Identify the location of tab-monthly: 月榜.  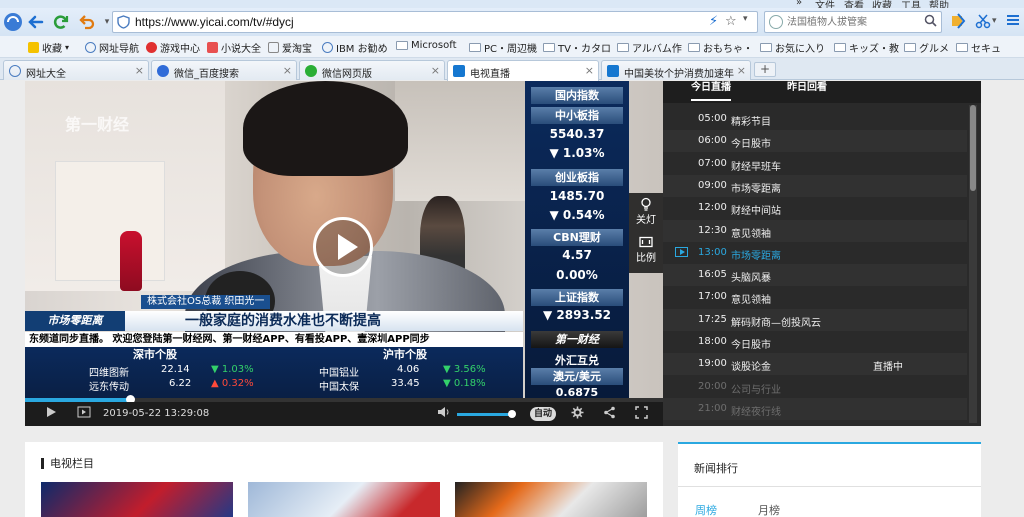
(769, 509).